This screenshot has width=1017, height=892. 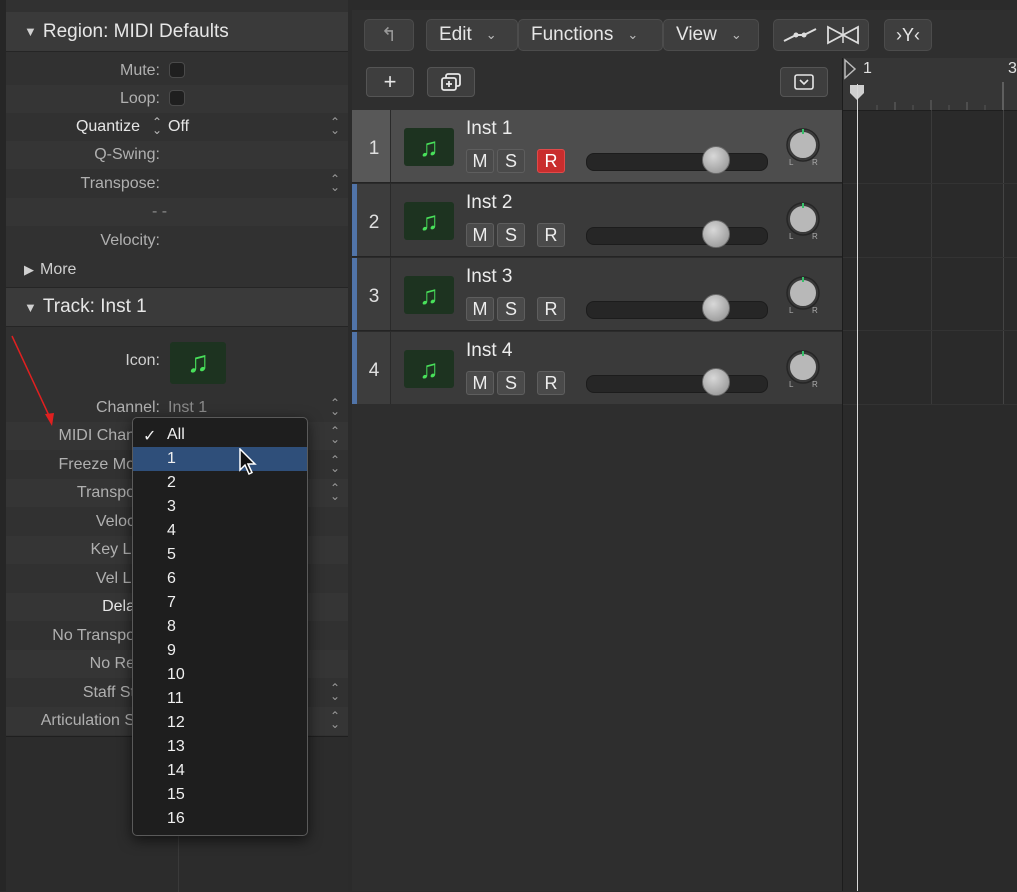 I want to click on menu-item-channel-6: 6, so click(x=220, y=579).